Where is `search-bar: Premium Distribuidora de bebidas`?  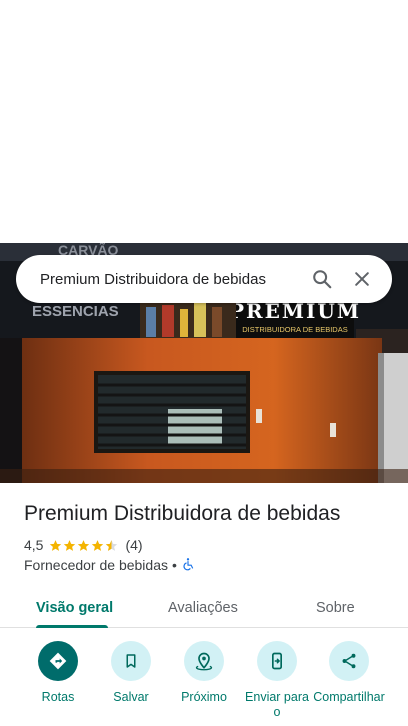 search-bar: Premium Distribuidora de bebidas is located at coordinates (204, 279).